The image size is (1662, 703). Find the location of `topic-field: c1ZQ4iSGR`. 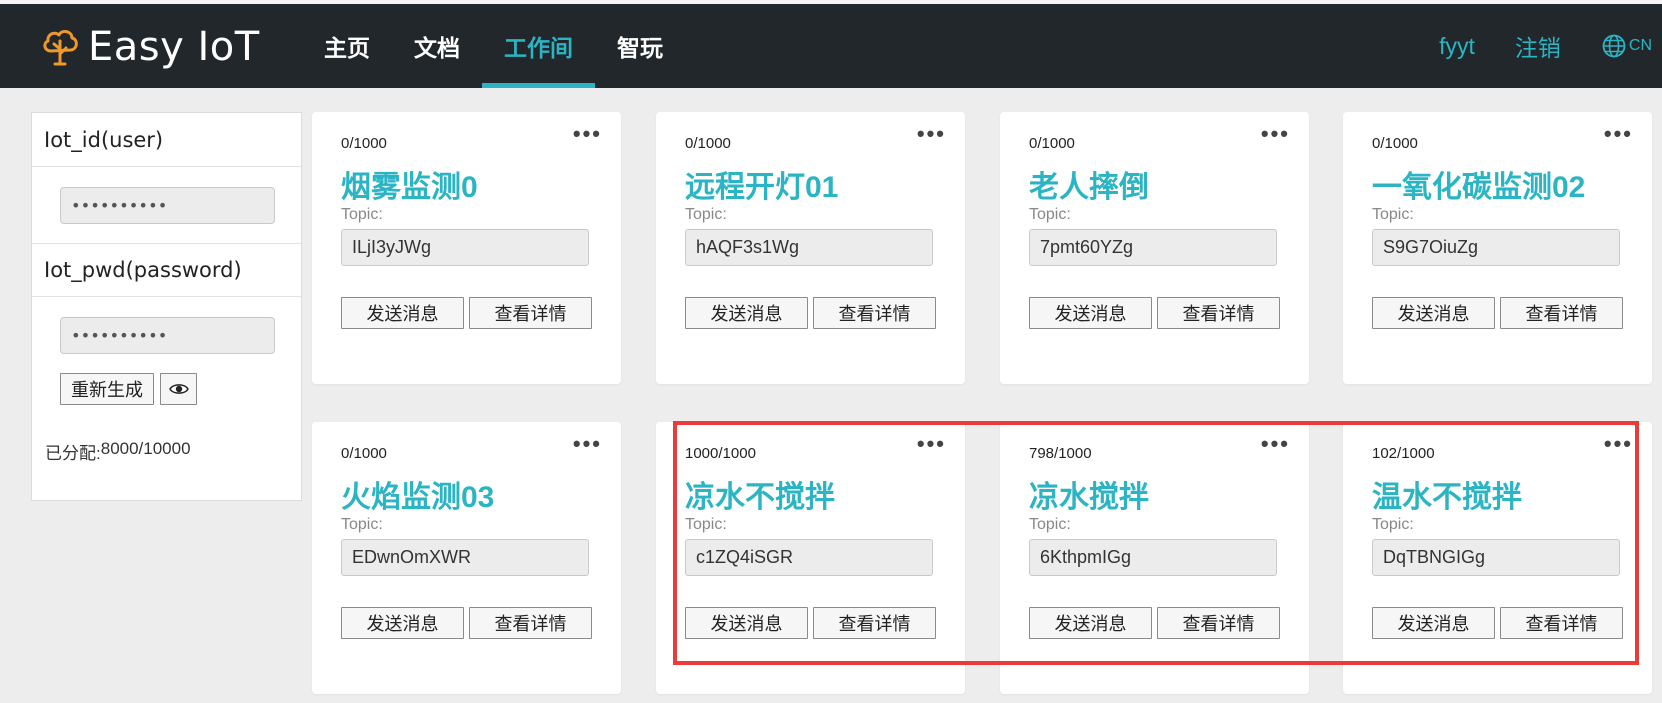

topic-field: c1ZQ4iSGR is located at coordinates (809, 557).